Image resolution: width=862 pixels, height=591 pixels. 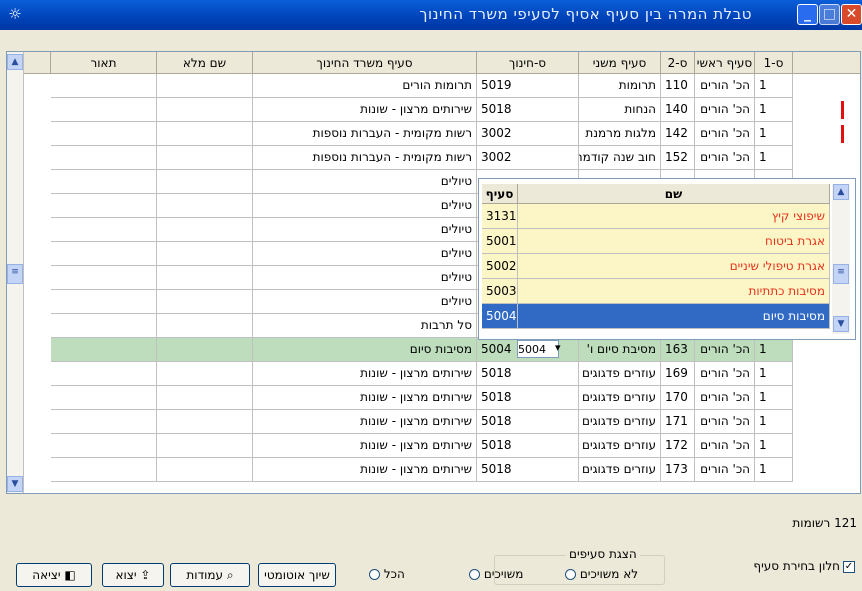 What do you see at coordinates (620, 110) in the screenshot?
I see `cell-sub: הנחות` at bounding box center [620, 110].